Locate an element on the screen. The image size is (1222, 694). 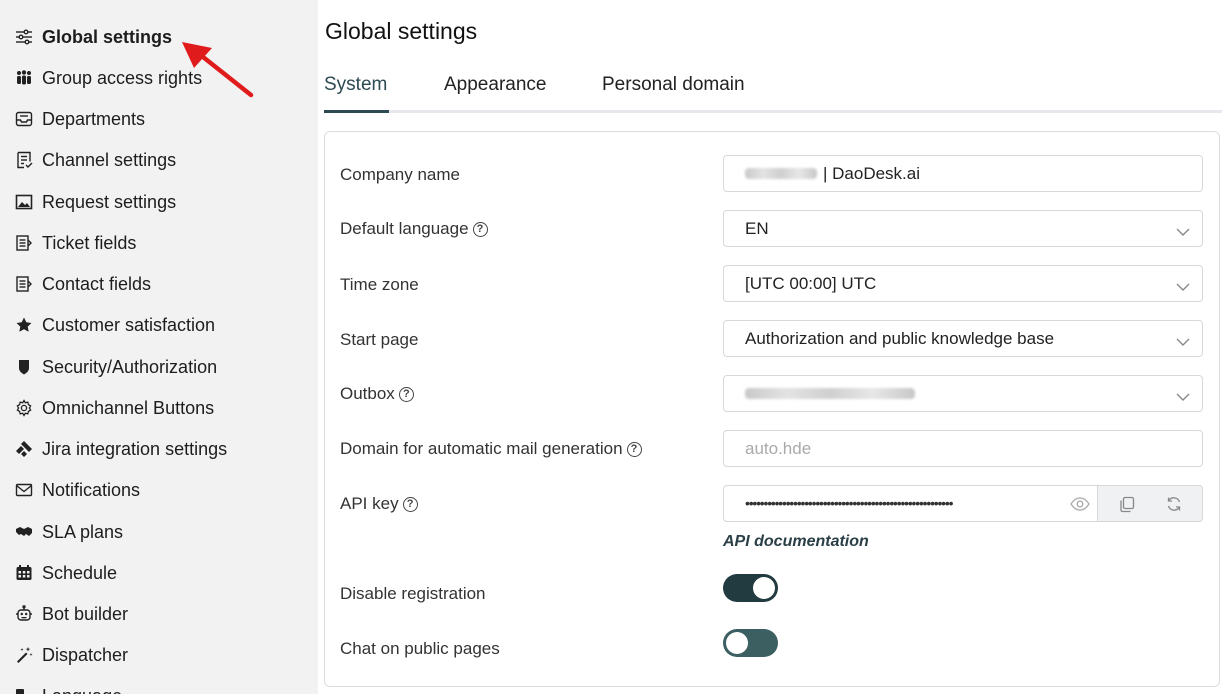
outbox-label: Outbox ? is located at coordinates (377, 394).